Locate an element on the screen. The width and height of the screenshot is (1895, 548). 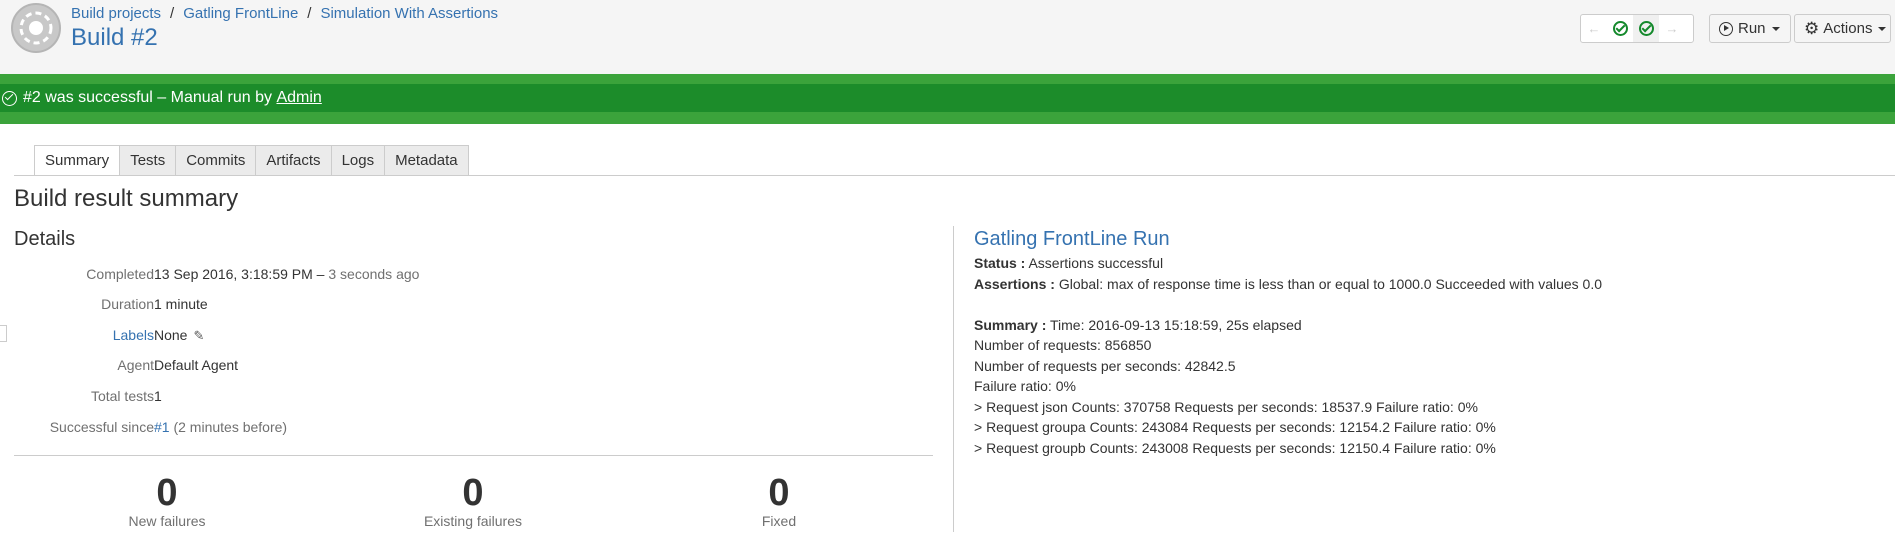
status-banner: #2 was successful – Manual run by Admin is located at coordinates (947, 99).